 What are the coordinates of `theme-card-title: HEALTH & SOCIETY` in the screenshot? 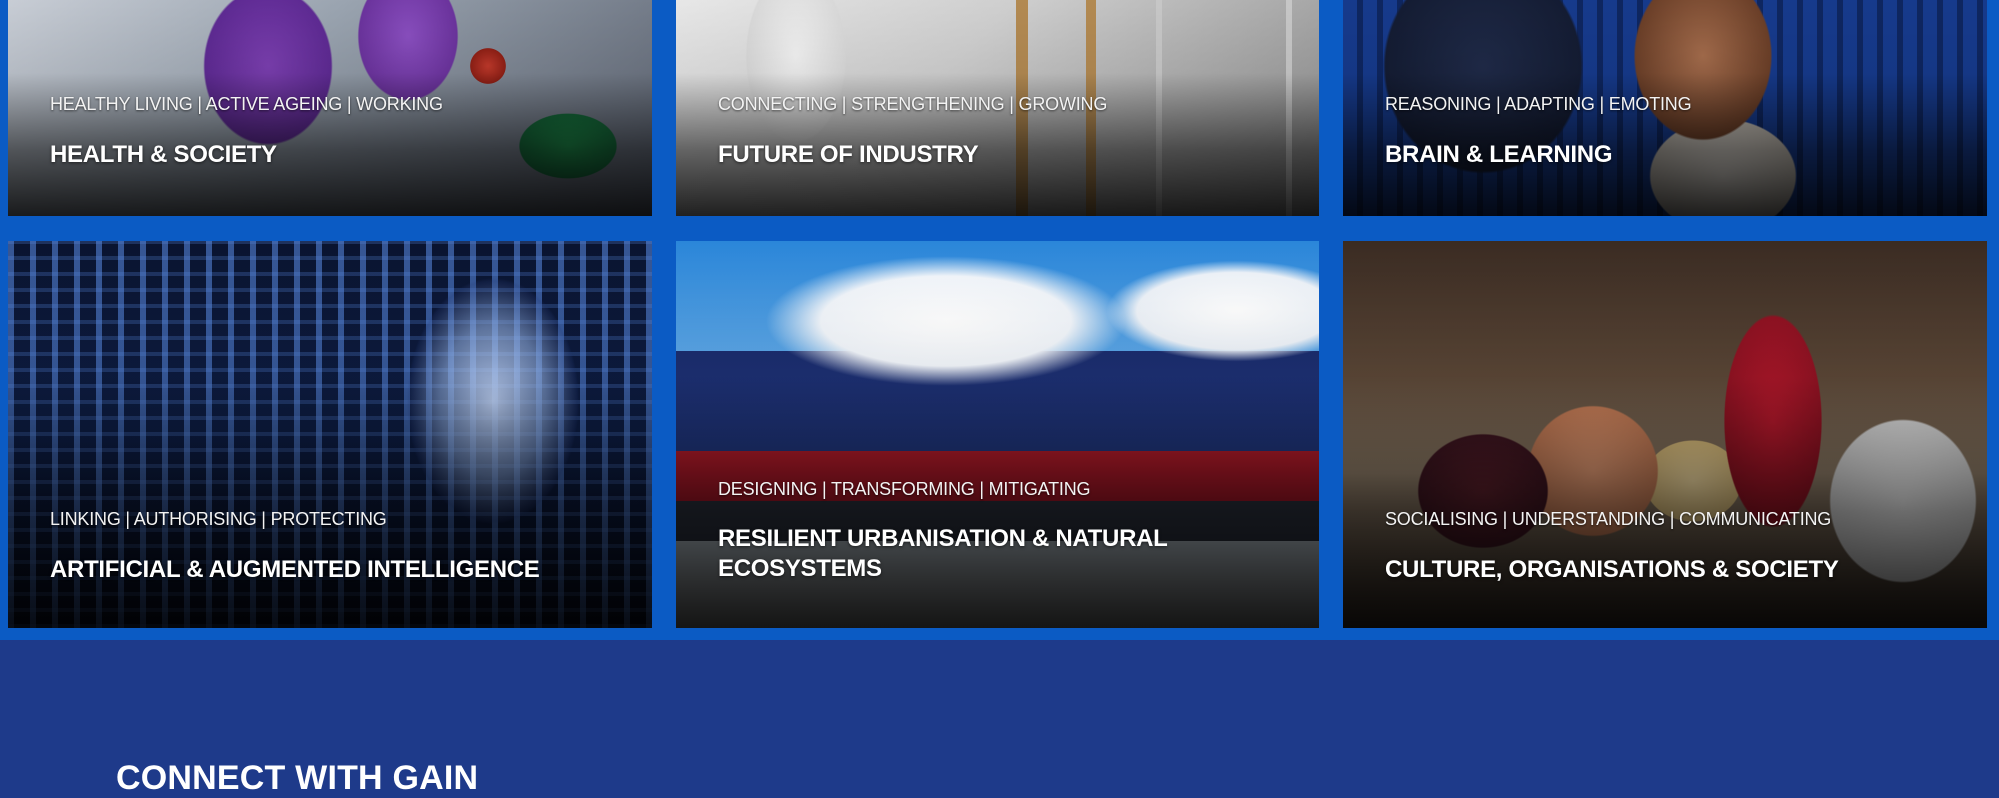 It's located at (163, 154).